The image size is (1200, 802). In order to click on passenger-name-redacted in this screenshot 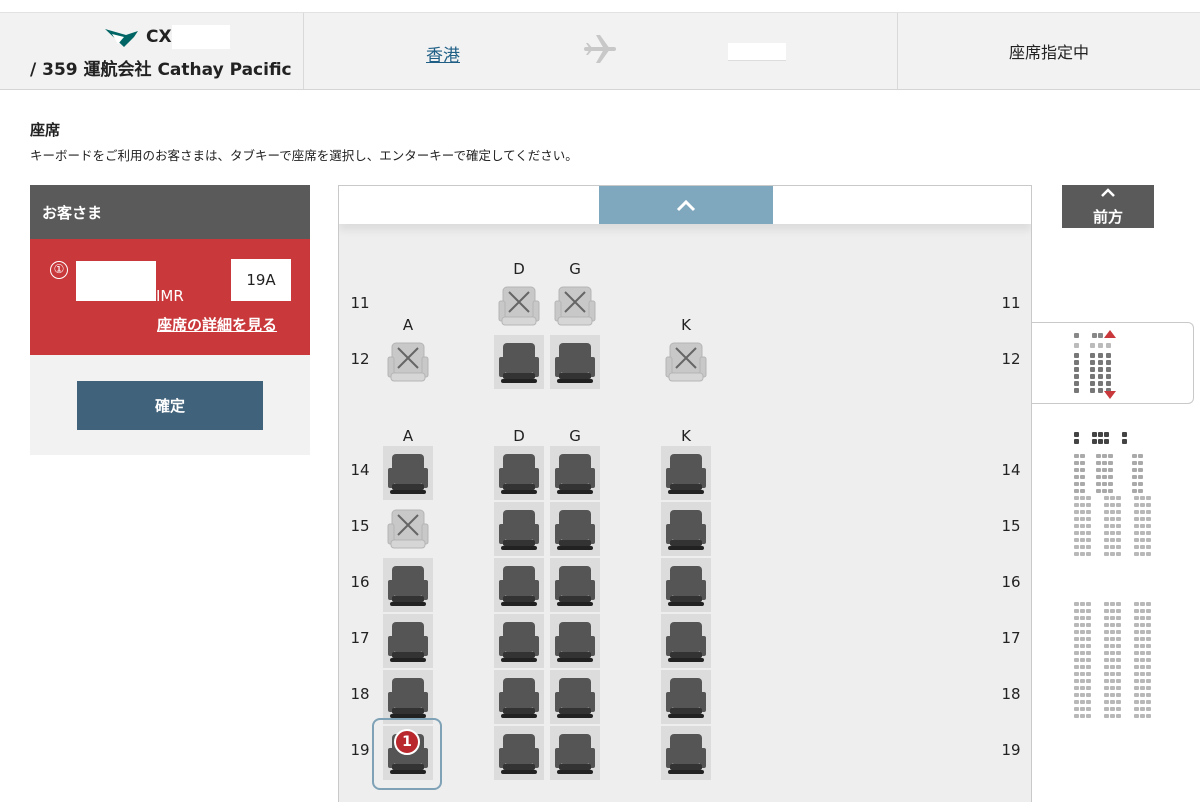, I will do `click(116, 281)`.